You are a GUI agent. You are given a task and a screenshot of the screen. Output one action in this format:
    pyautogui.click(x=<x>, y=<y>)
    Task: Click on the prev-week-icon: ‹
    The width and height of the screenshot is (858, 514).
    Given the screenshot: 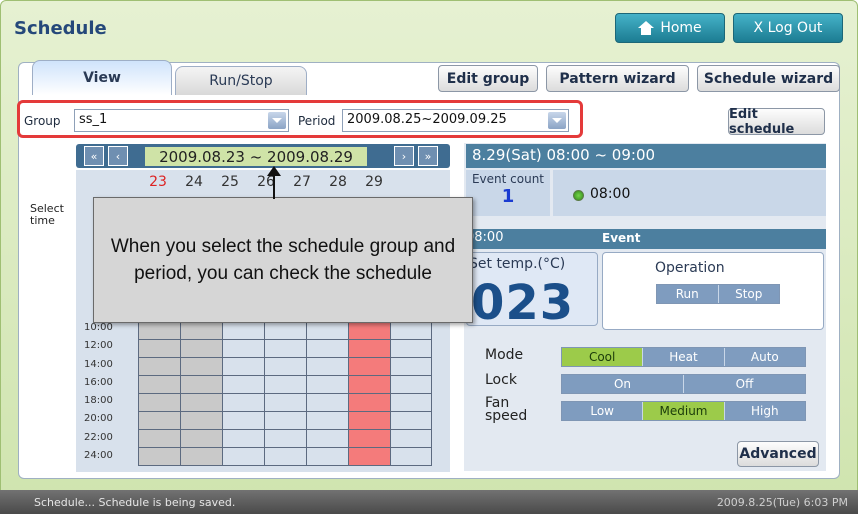 What is the action you would take?
    pyautogui.click(x=118, y=156)
    